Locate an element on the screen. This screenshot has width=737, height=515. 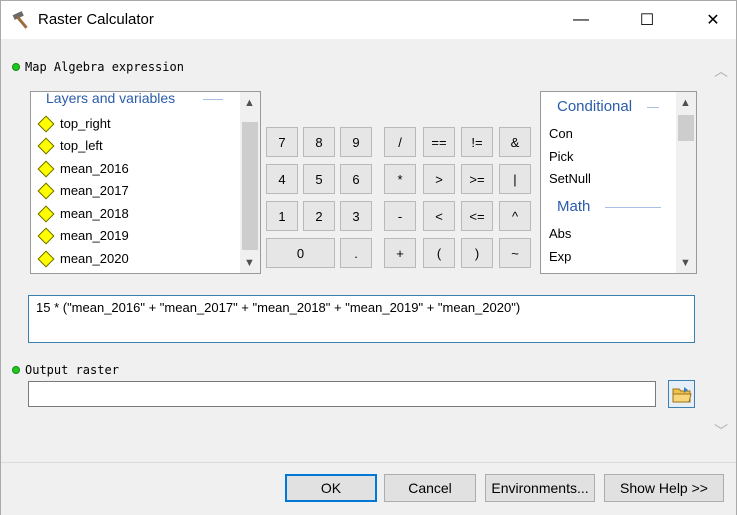
layers-scrollbar: ▲ ▼ is located at coordinates (250, 182).